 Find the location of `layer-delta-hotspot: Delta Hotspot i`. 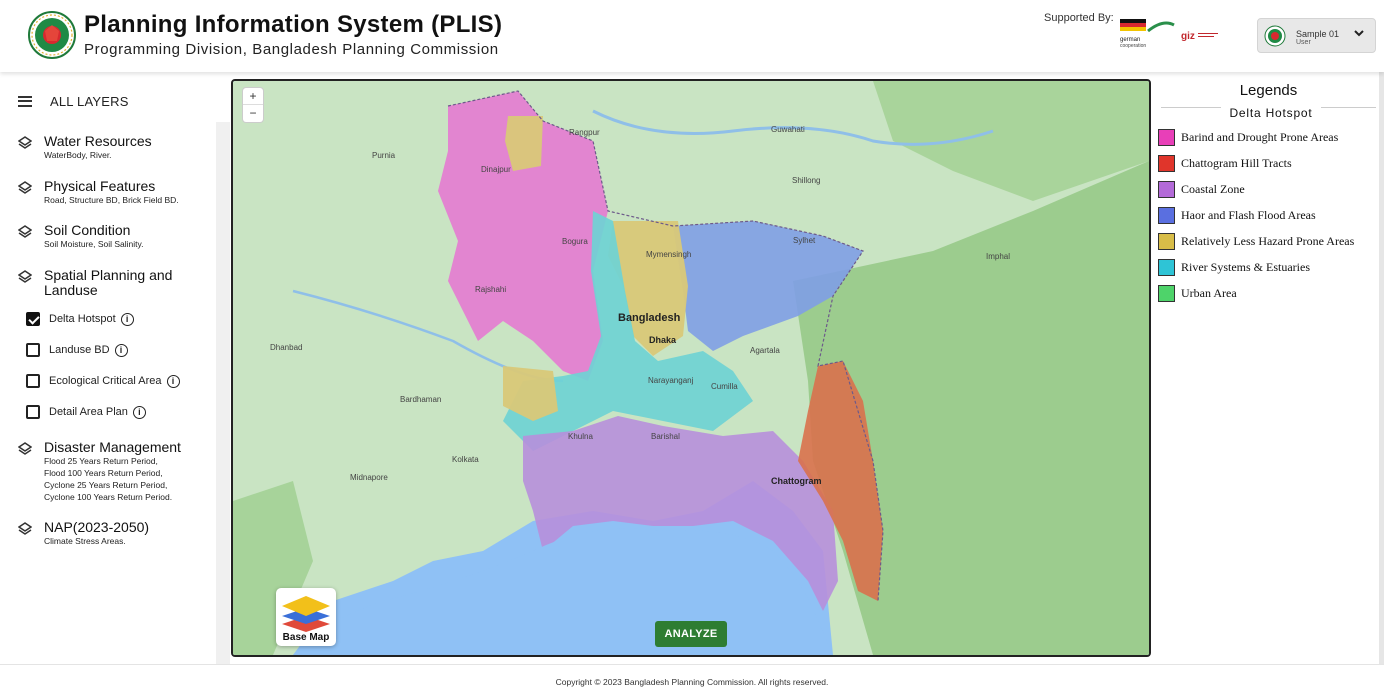

layer-delta-hotspot: Delta Hotspot i is located at coordinates (80, 319).